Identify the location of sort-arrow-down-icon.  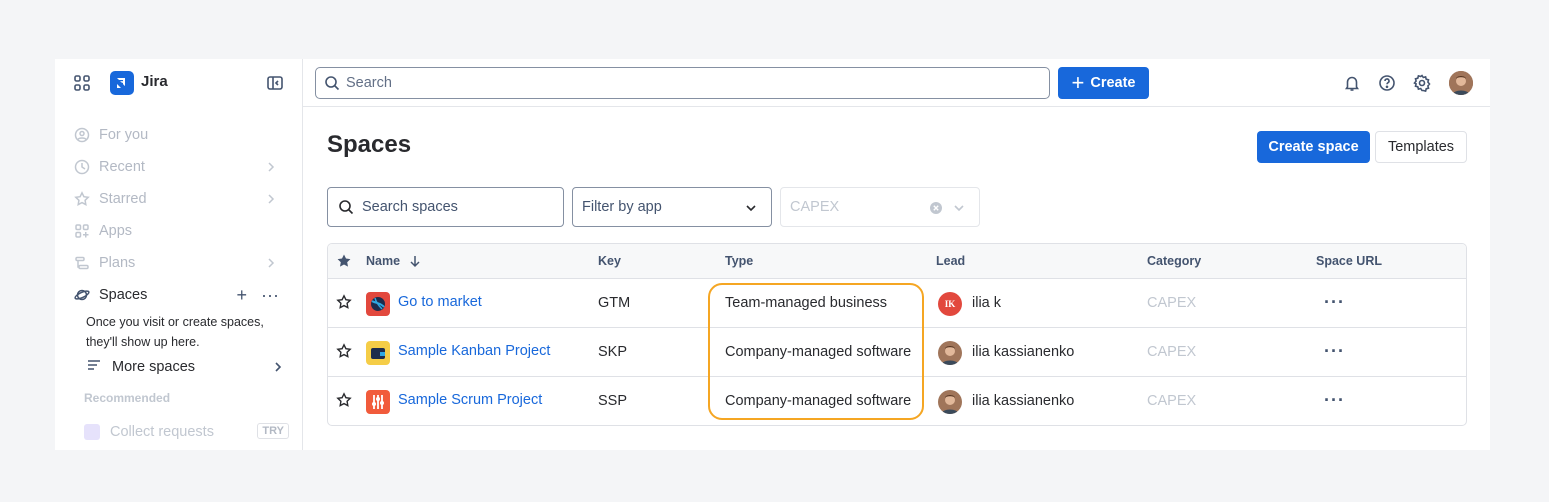
(413, 261).